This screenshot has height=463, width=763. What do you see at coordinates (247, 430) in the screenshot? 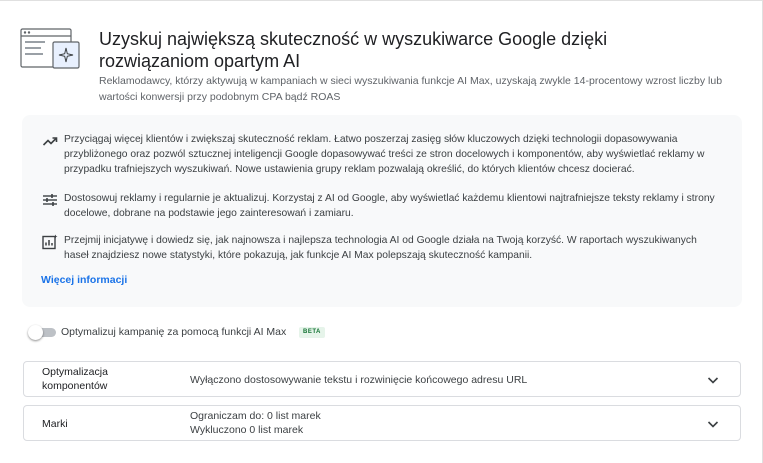
I see `setting-value: Wykluczono 0 list marek` at bounding box center [247, 430].